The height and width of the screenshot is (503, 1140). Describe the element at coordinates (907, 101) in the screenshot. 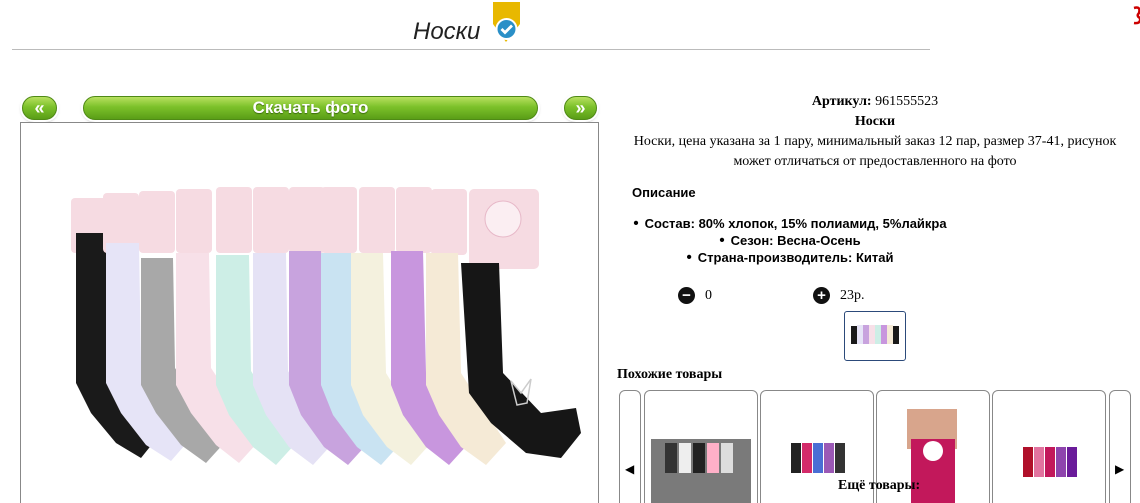

I see `sku-value: 961555523` at that location.